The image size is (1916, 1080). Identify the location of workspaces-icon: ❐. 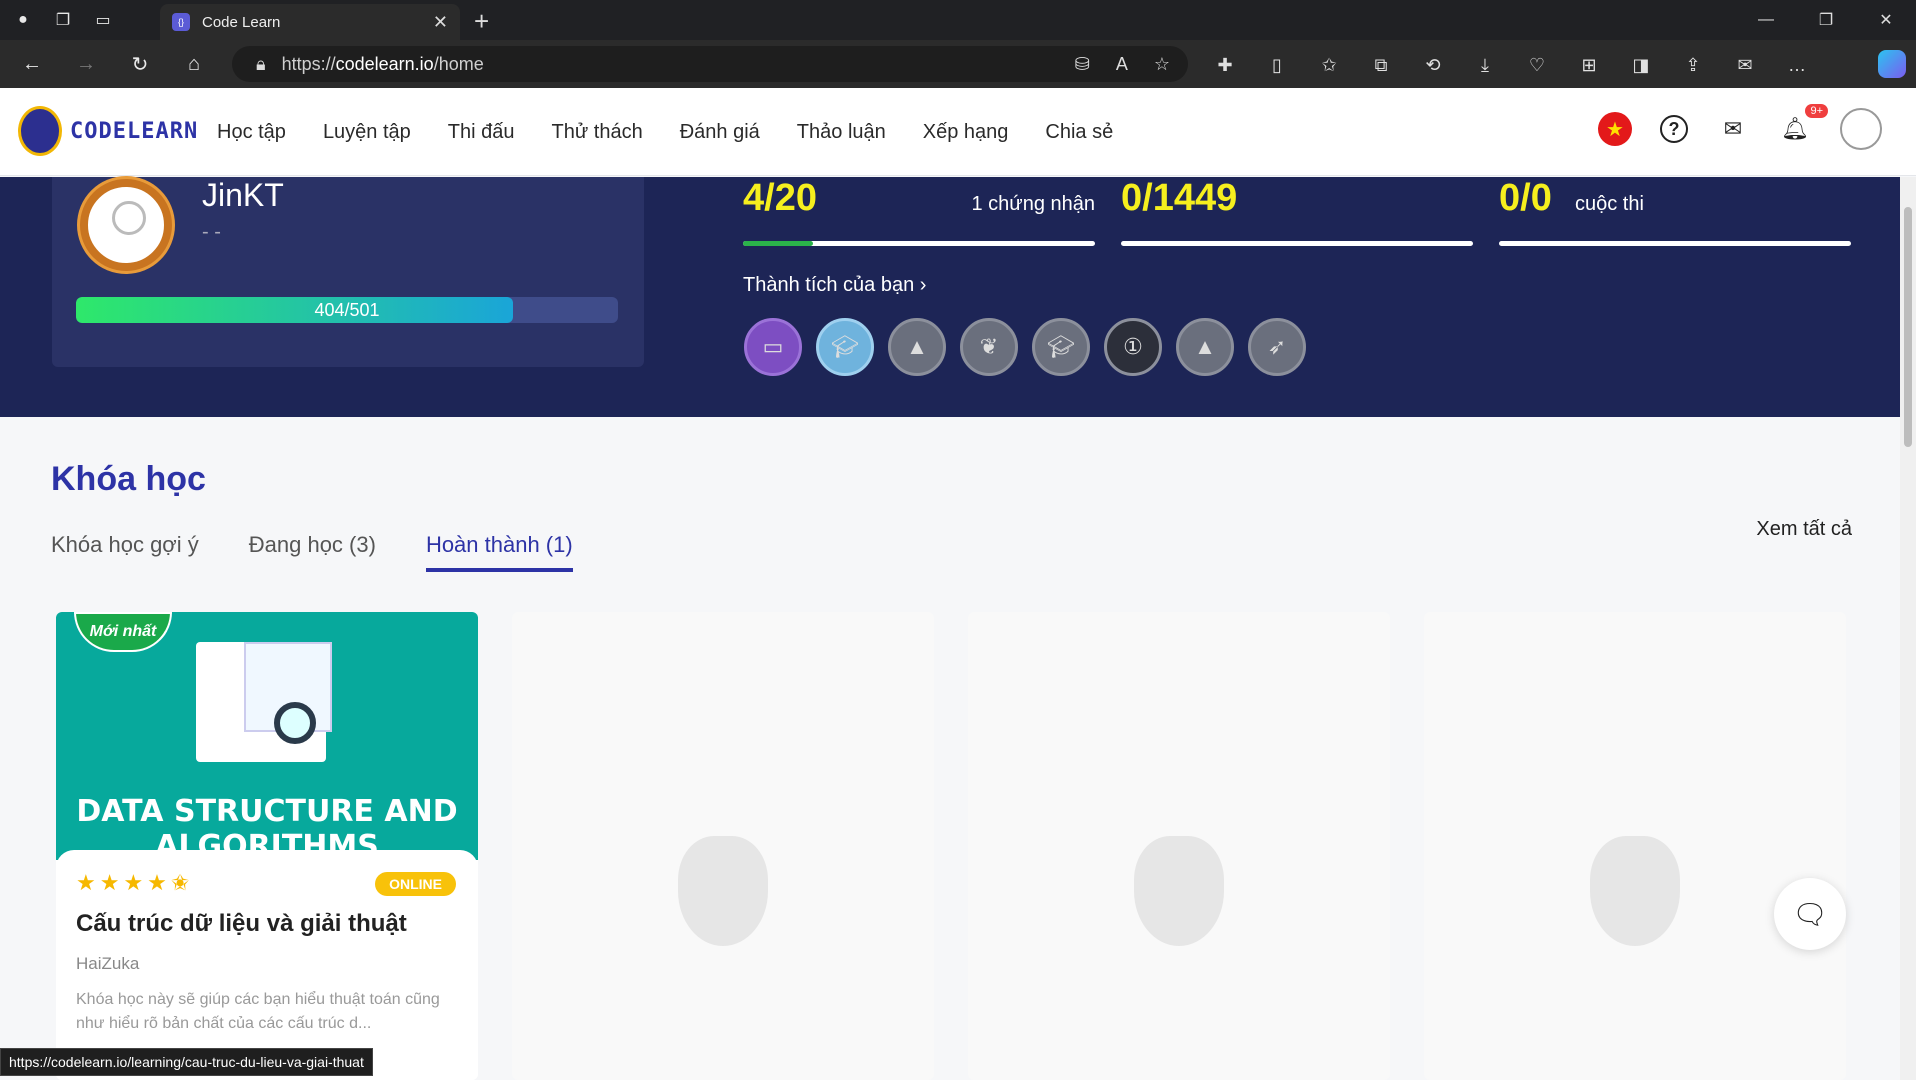
(63, 20).